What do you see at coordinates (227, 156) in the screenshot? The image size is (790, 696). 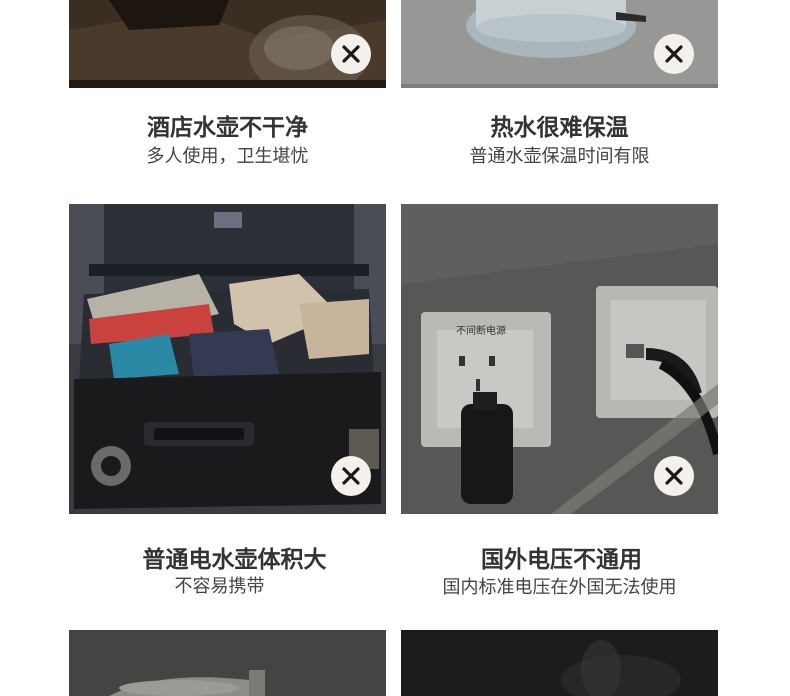 I see `card-subtitle: 多人使用，卫生堪忧` at bounding box center [227, 156].